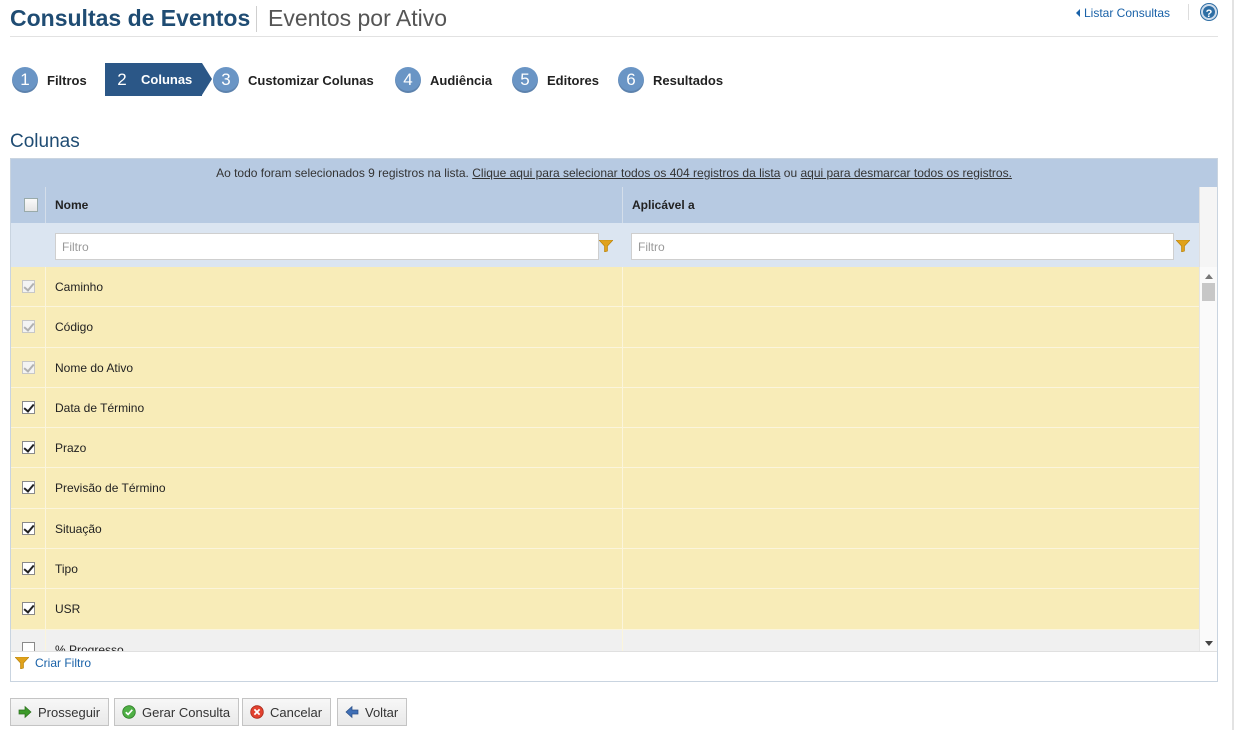  I want to click on page-subtitle: Eventos por Ativo, so click(357, 18).